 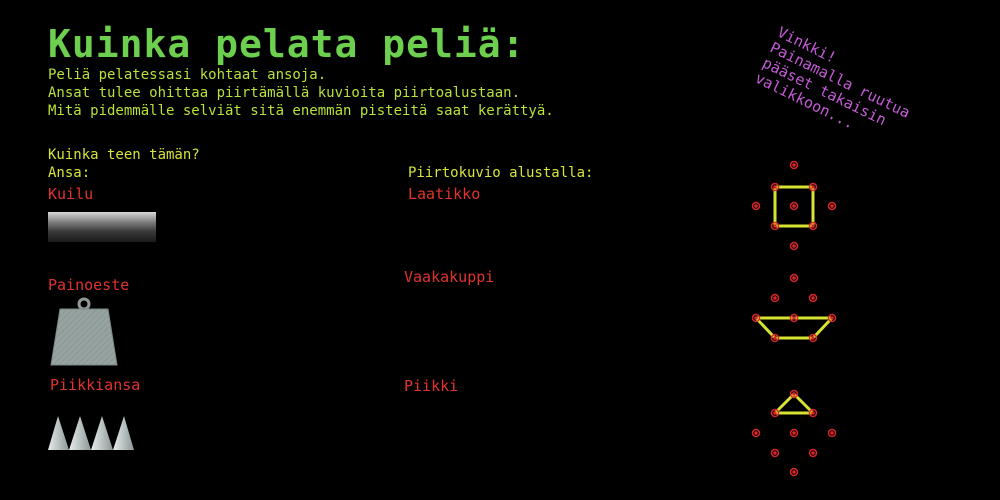 I want to click on box-pattern-icon, so click(x=794, y=205).